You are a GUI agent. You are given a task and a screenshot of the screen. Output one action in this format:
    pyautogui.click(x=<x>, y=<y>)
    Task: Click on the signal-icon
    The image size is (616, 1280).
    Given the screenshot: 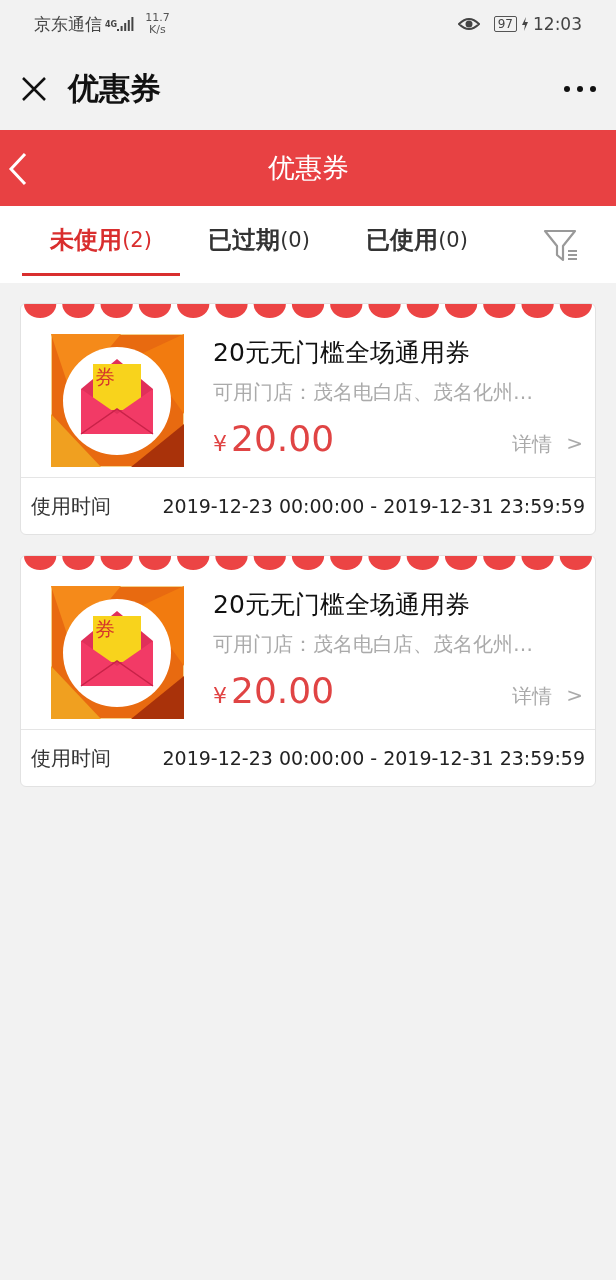 What is the action you would take?
    pyautogui.click(x=126, y=24)
    